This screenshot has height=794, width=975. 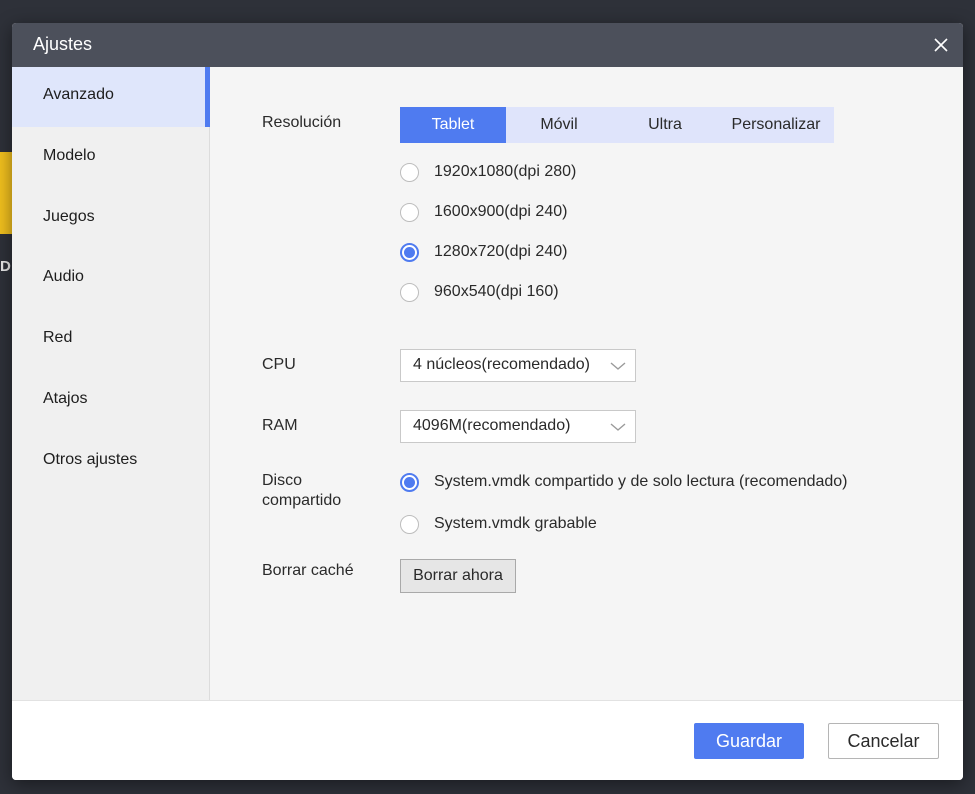 What do you see at coordinates (69, 155) in the screenshot?
I see `sidebar-item-label: Modelo` at bounding box center [69, 155].